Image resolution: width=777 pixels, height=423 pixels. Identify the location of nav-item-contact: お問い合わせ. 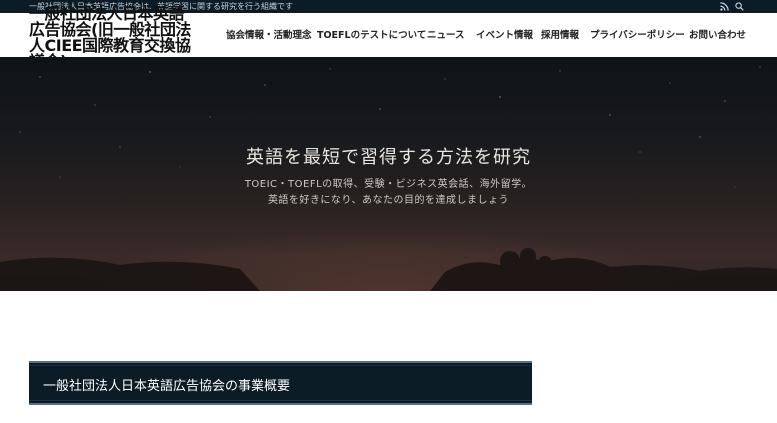
(717, 36).